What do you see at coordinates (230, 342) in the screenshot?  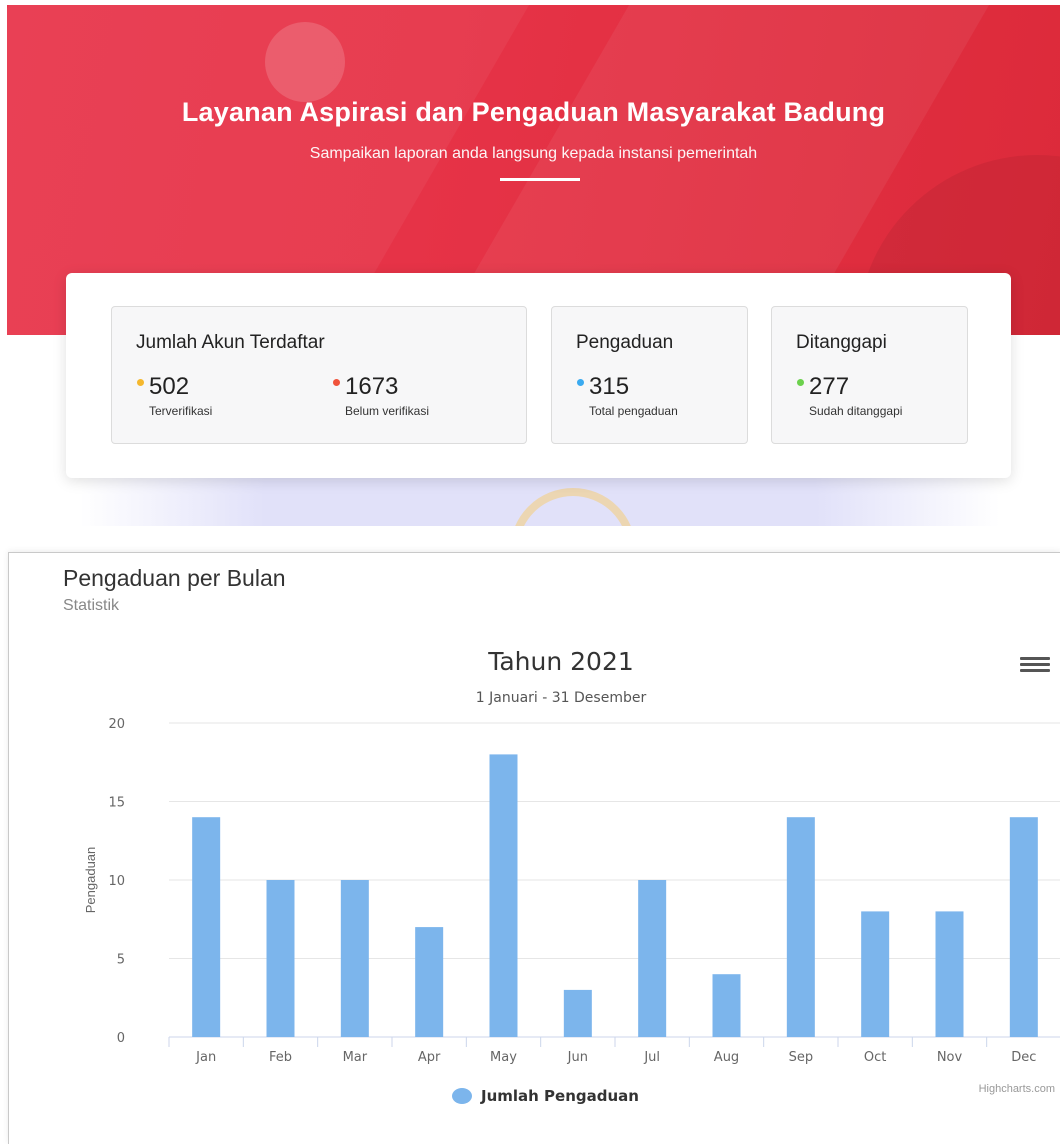 I see `stat-title-accounts: Jumlah Akun Terdaftar` at bounding box center [230, 342].